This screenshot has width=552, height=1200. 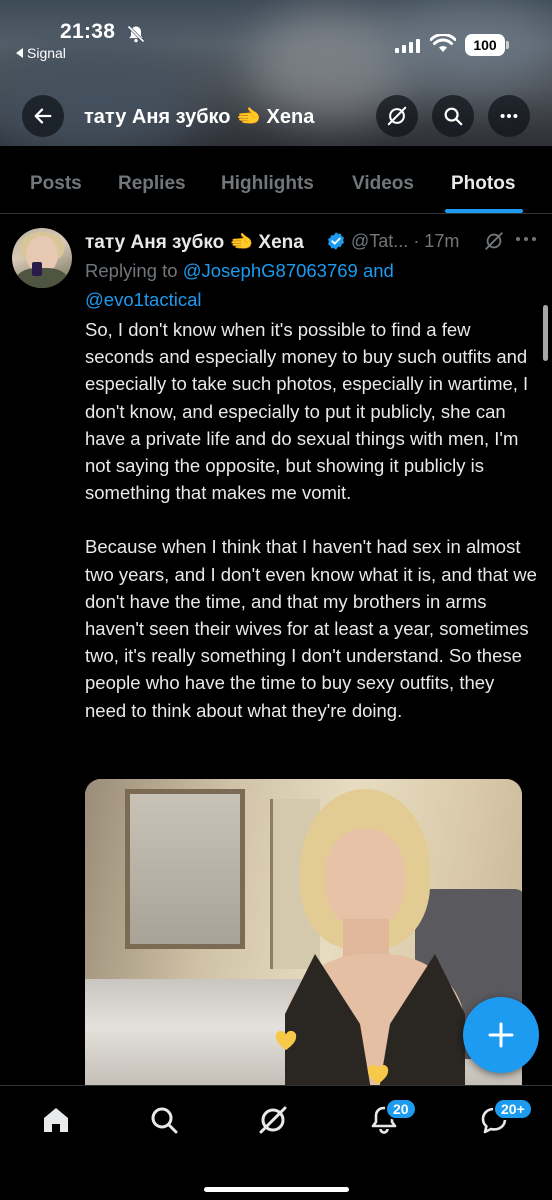 I want to click on notifications-badge: 20, so click(x=401, y=1109).